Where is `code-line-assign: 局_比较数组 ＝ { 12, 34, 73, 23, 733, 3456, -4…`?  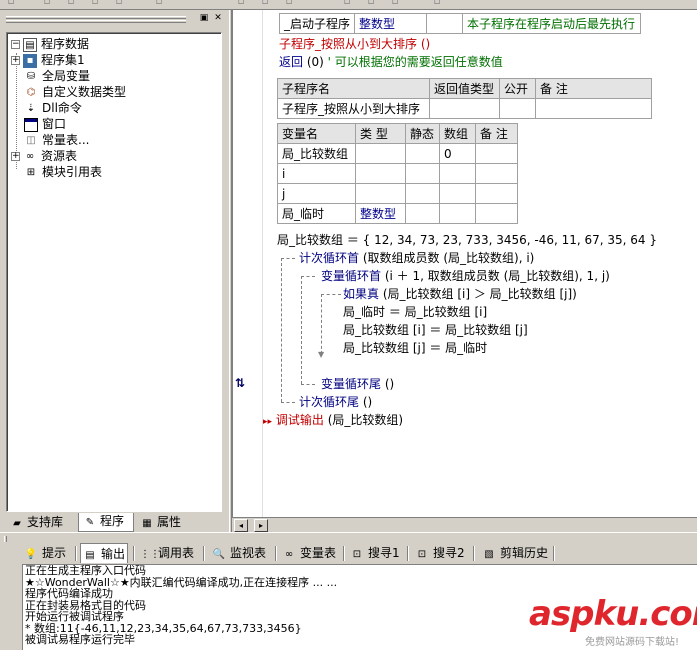
code-line-assign: 局_比较数组 ＝ { 12, 34, 73, 23, 733, 3456, -4… is located at coordinates (467, 240).